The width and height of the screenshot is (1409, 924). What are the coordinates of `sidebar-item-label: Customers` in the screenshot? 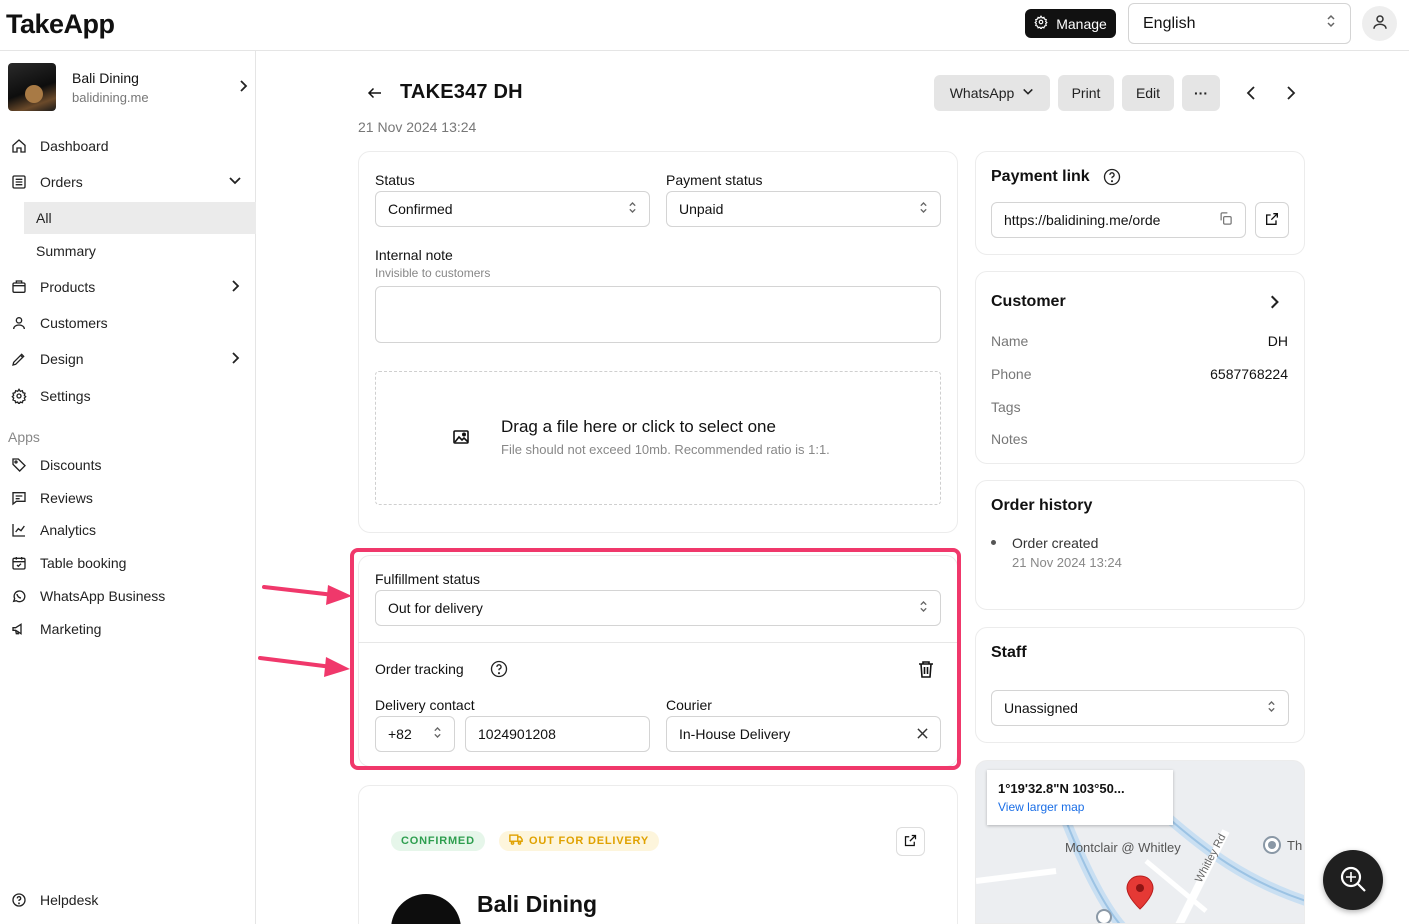 It's located at (74, 323).